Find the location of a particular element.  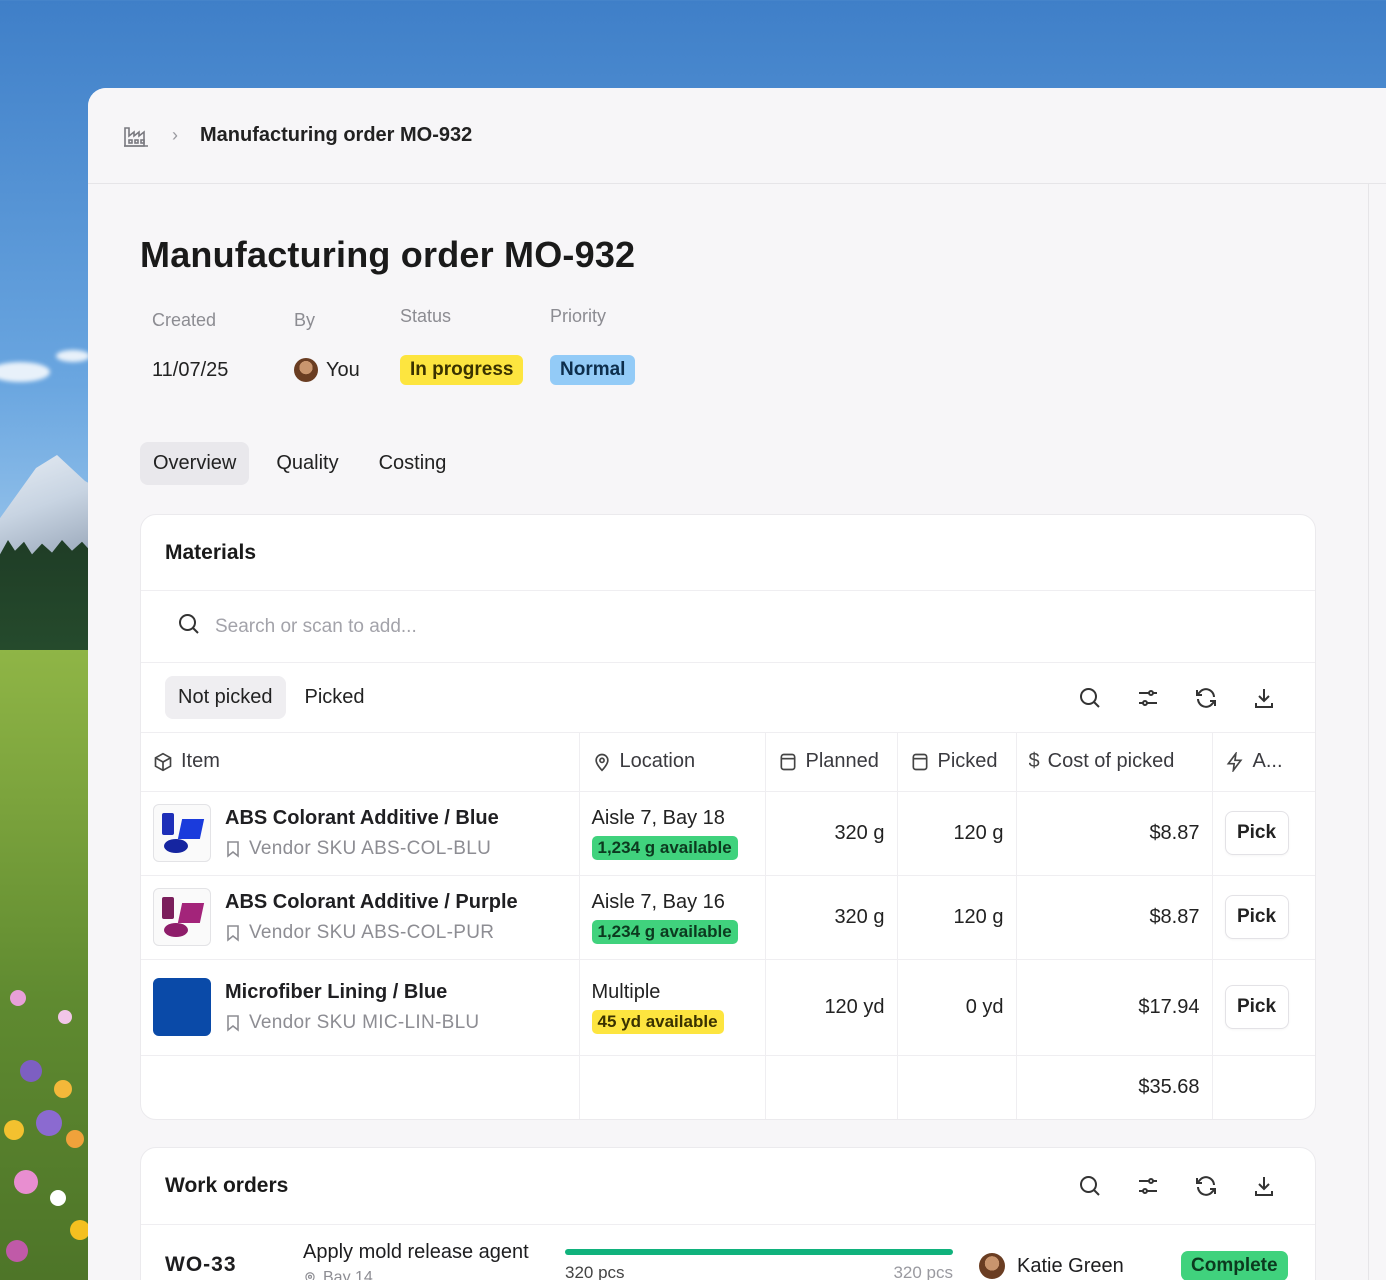

breadcrumb: › Manufacturing order MO-932 is located at coordinates (737, 136).